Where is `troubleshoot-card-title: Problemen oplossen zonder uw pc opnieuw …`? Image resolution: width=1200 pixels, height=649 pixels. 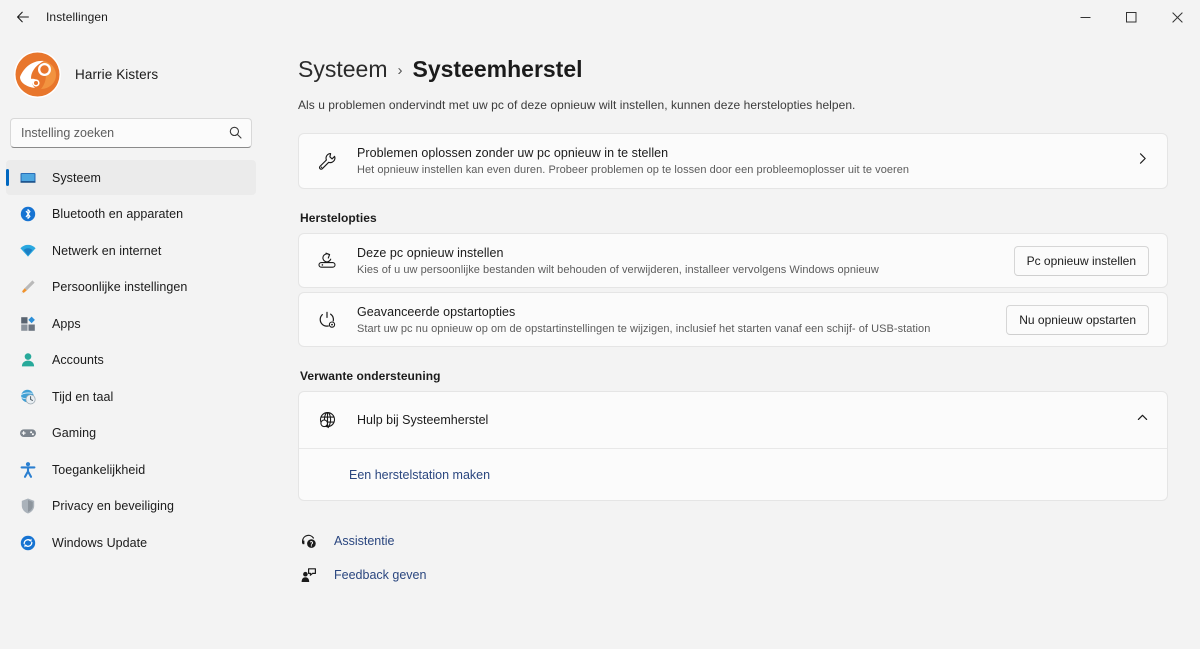 troubleshoot-card-title: Problemen oplossen zonder uw pc opnieuw … is located at coordinates (513, 153).